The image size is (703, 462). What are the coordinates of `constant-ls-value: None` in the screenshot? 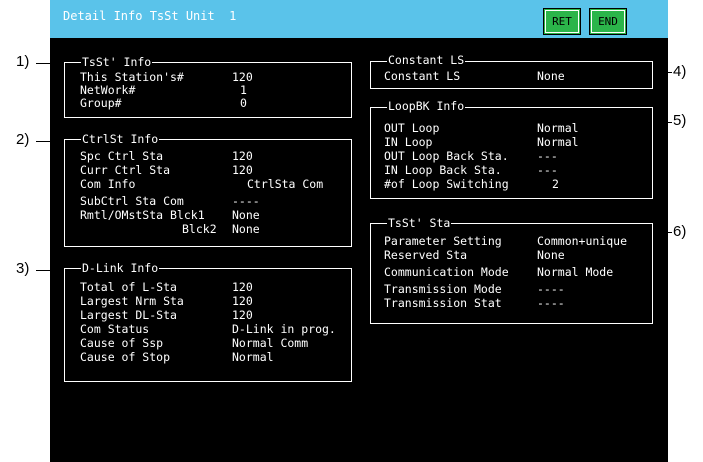 It's located at (551, 76).